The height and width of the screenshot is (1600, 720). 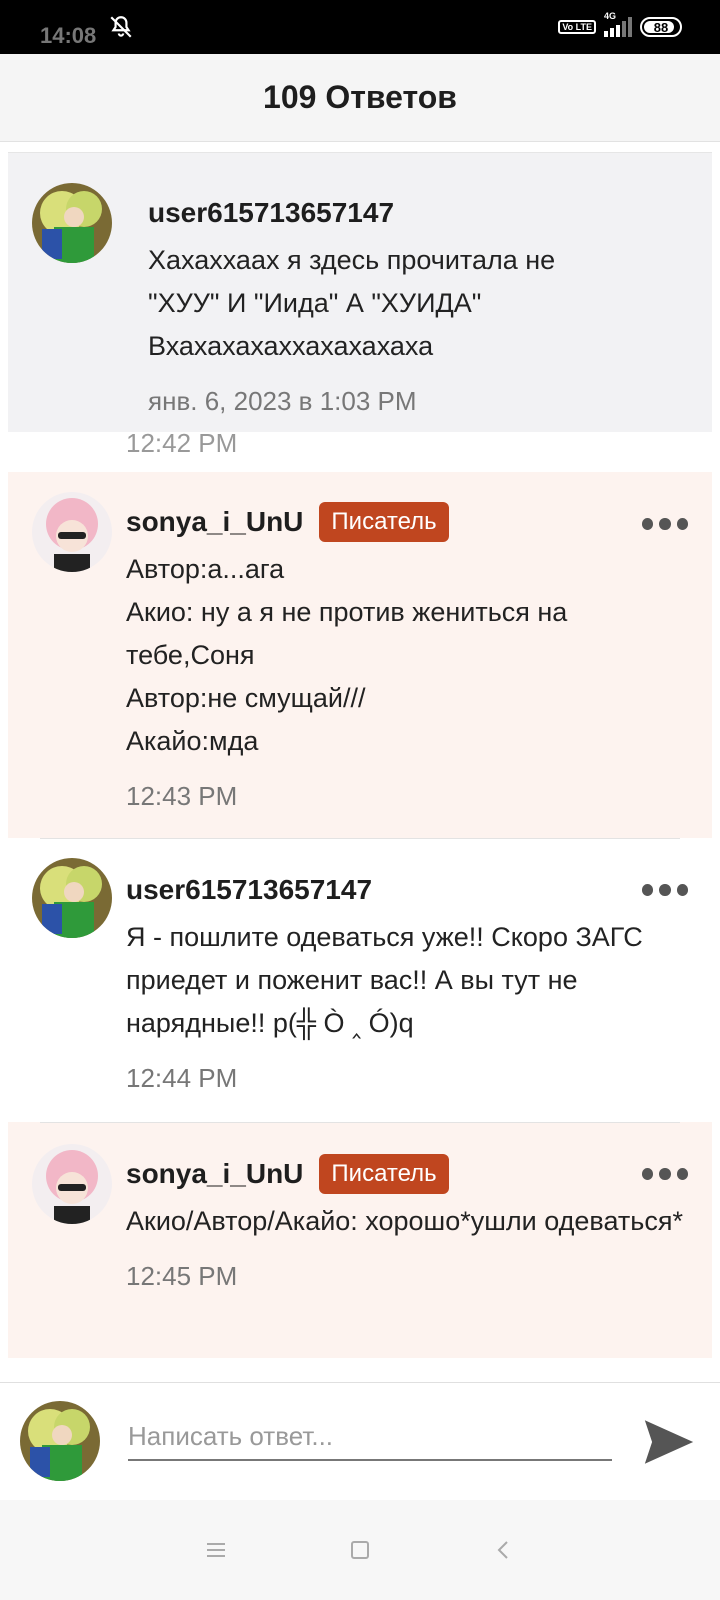 What do you see at coordinates (504, 1550) in the screenshot?
I see `back-icon` at bounding box center [504, 1550].